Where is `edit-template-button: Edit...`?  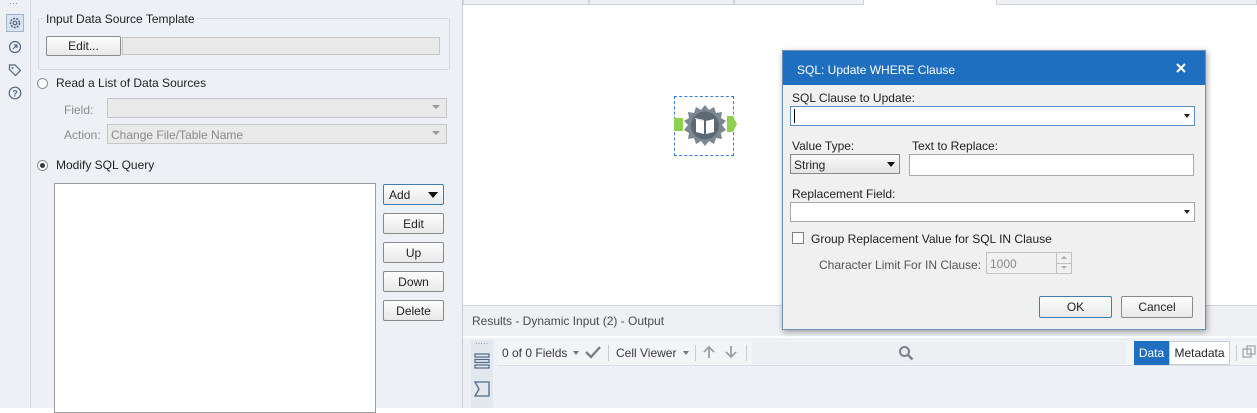 edit-template-button: Edit... is located at coordinates (83, 46).